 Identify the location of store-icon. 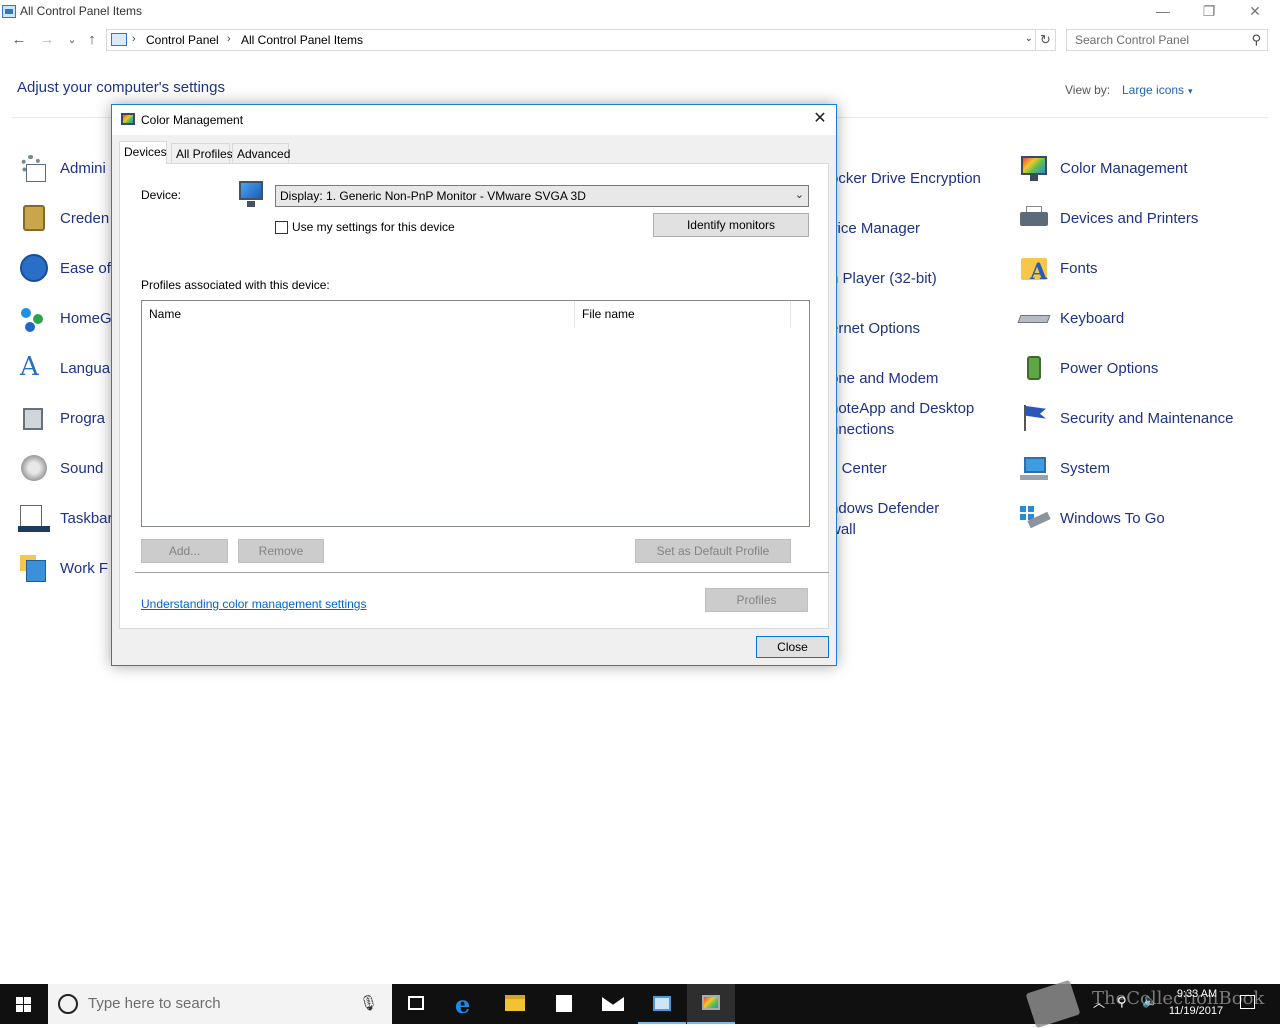
(564, 1003).